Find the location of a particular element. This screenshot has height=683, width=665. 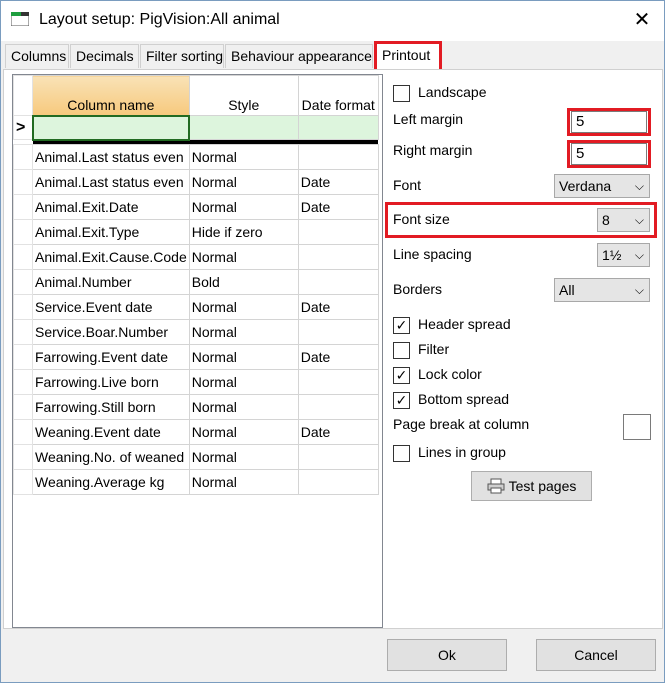

table-row: Weaning.Event date Normal Date is located at coordinates (196, 432).